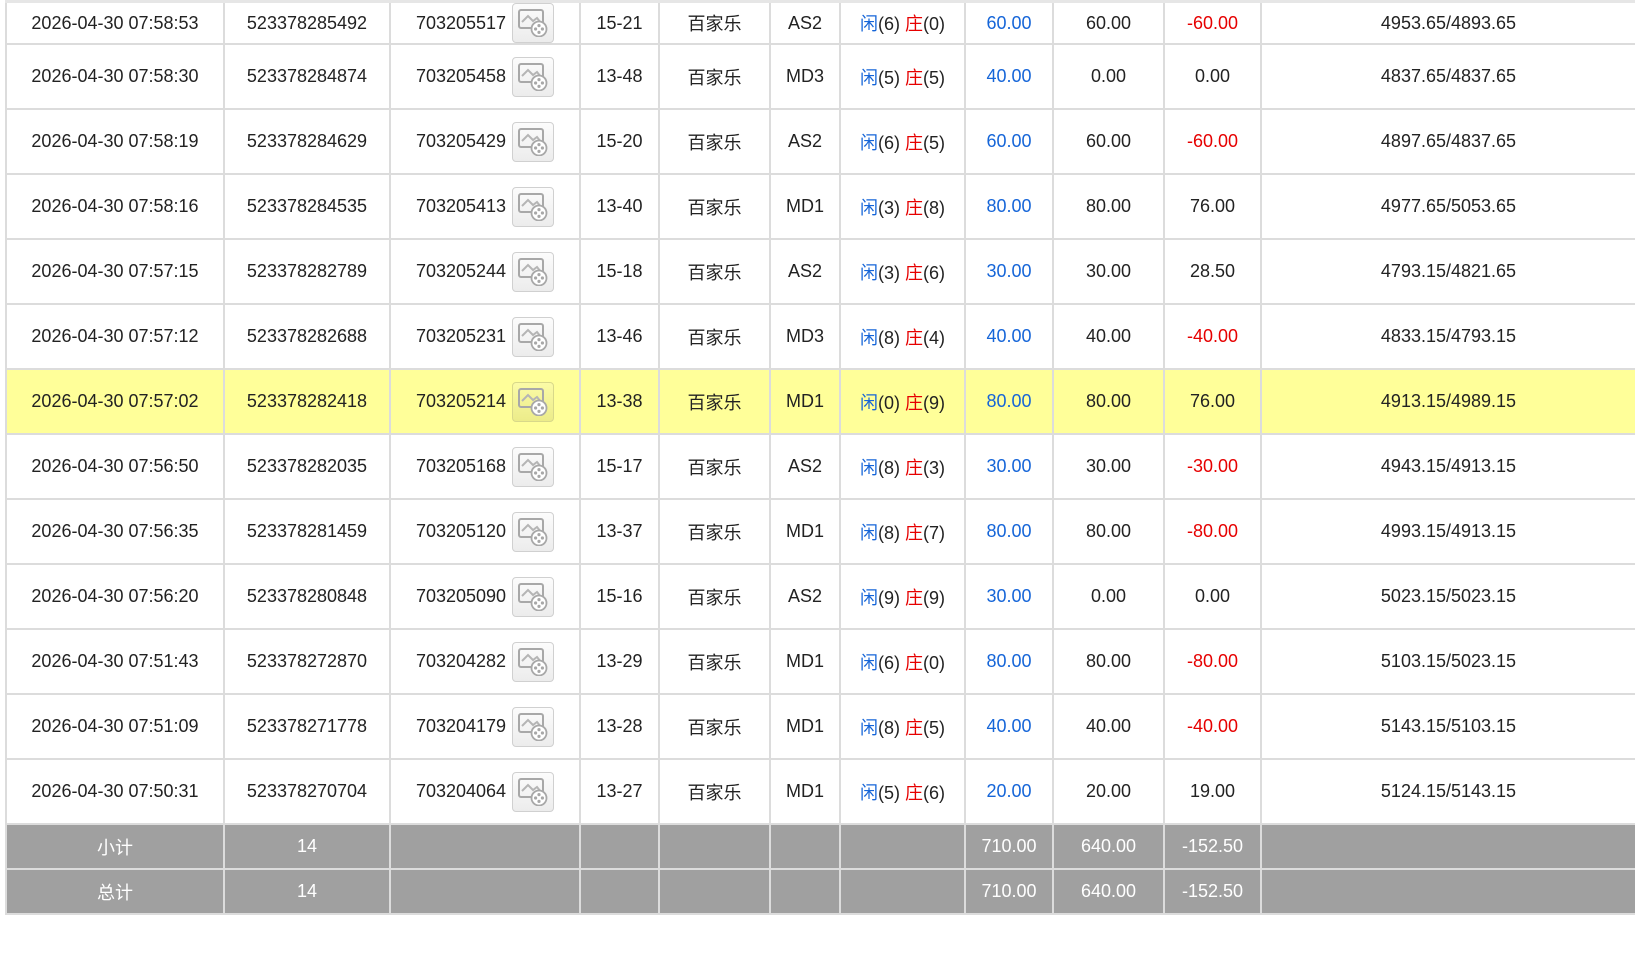 This screenshot has width=1635, height=964. What do you see at coordinates (889, 337) in the screenshot?
I see `player-points: (8)` at bounding box center [889, 337].